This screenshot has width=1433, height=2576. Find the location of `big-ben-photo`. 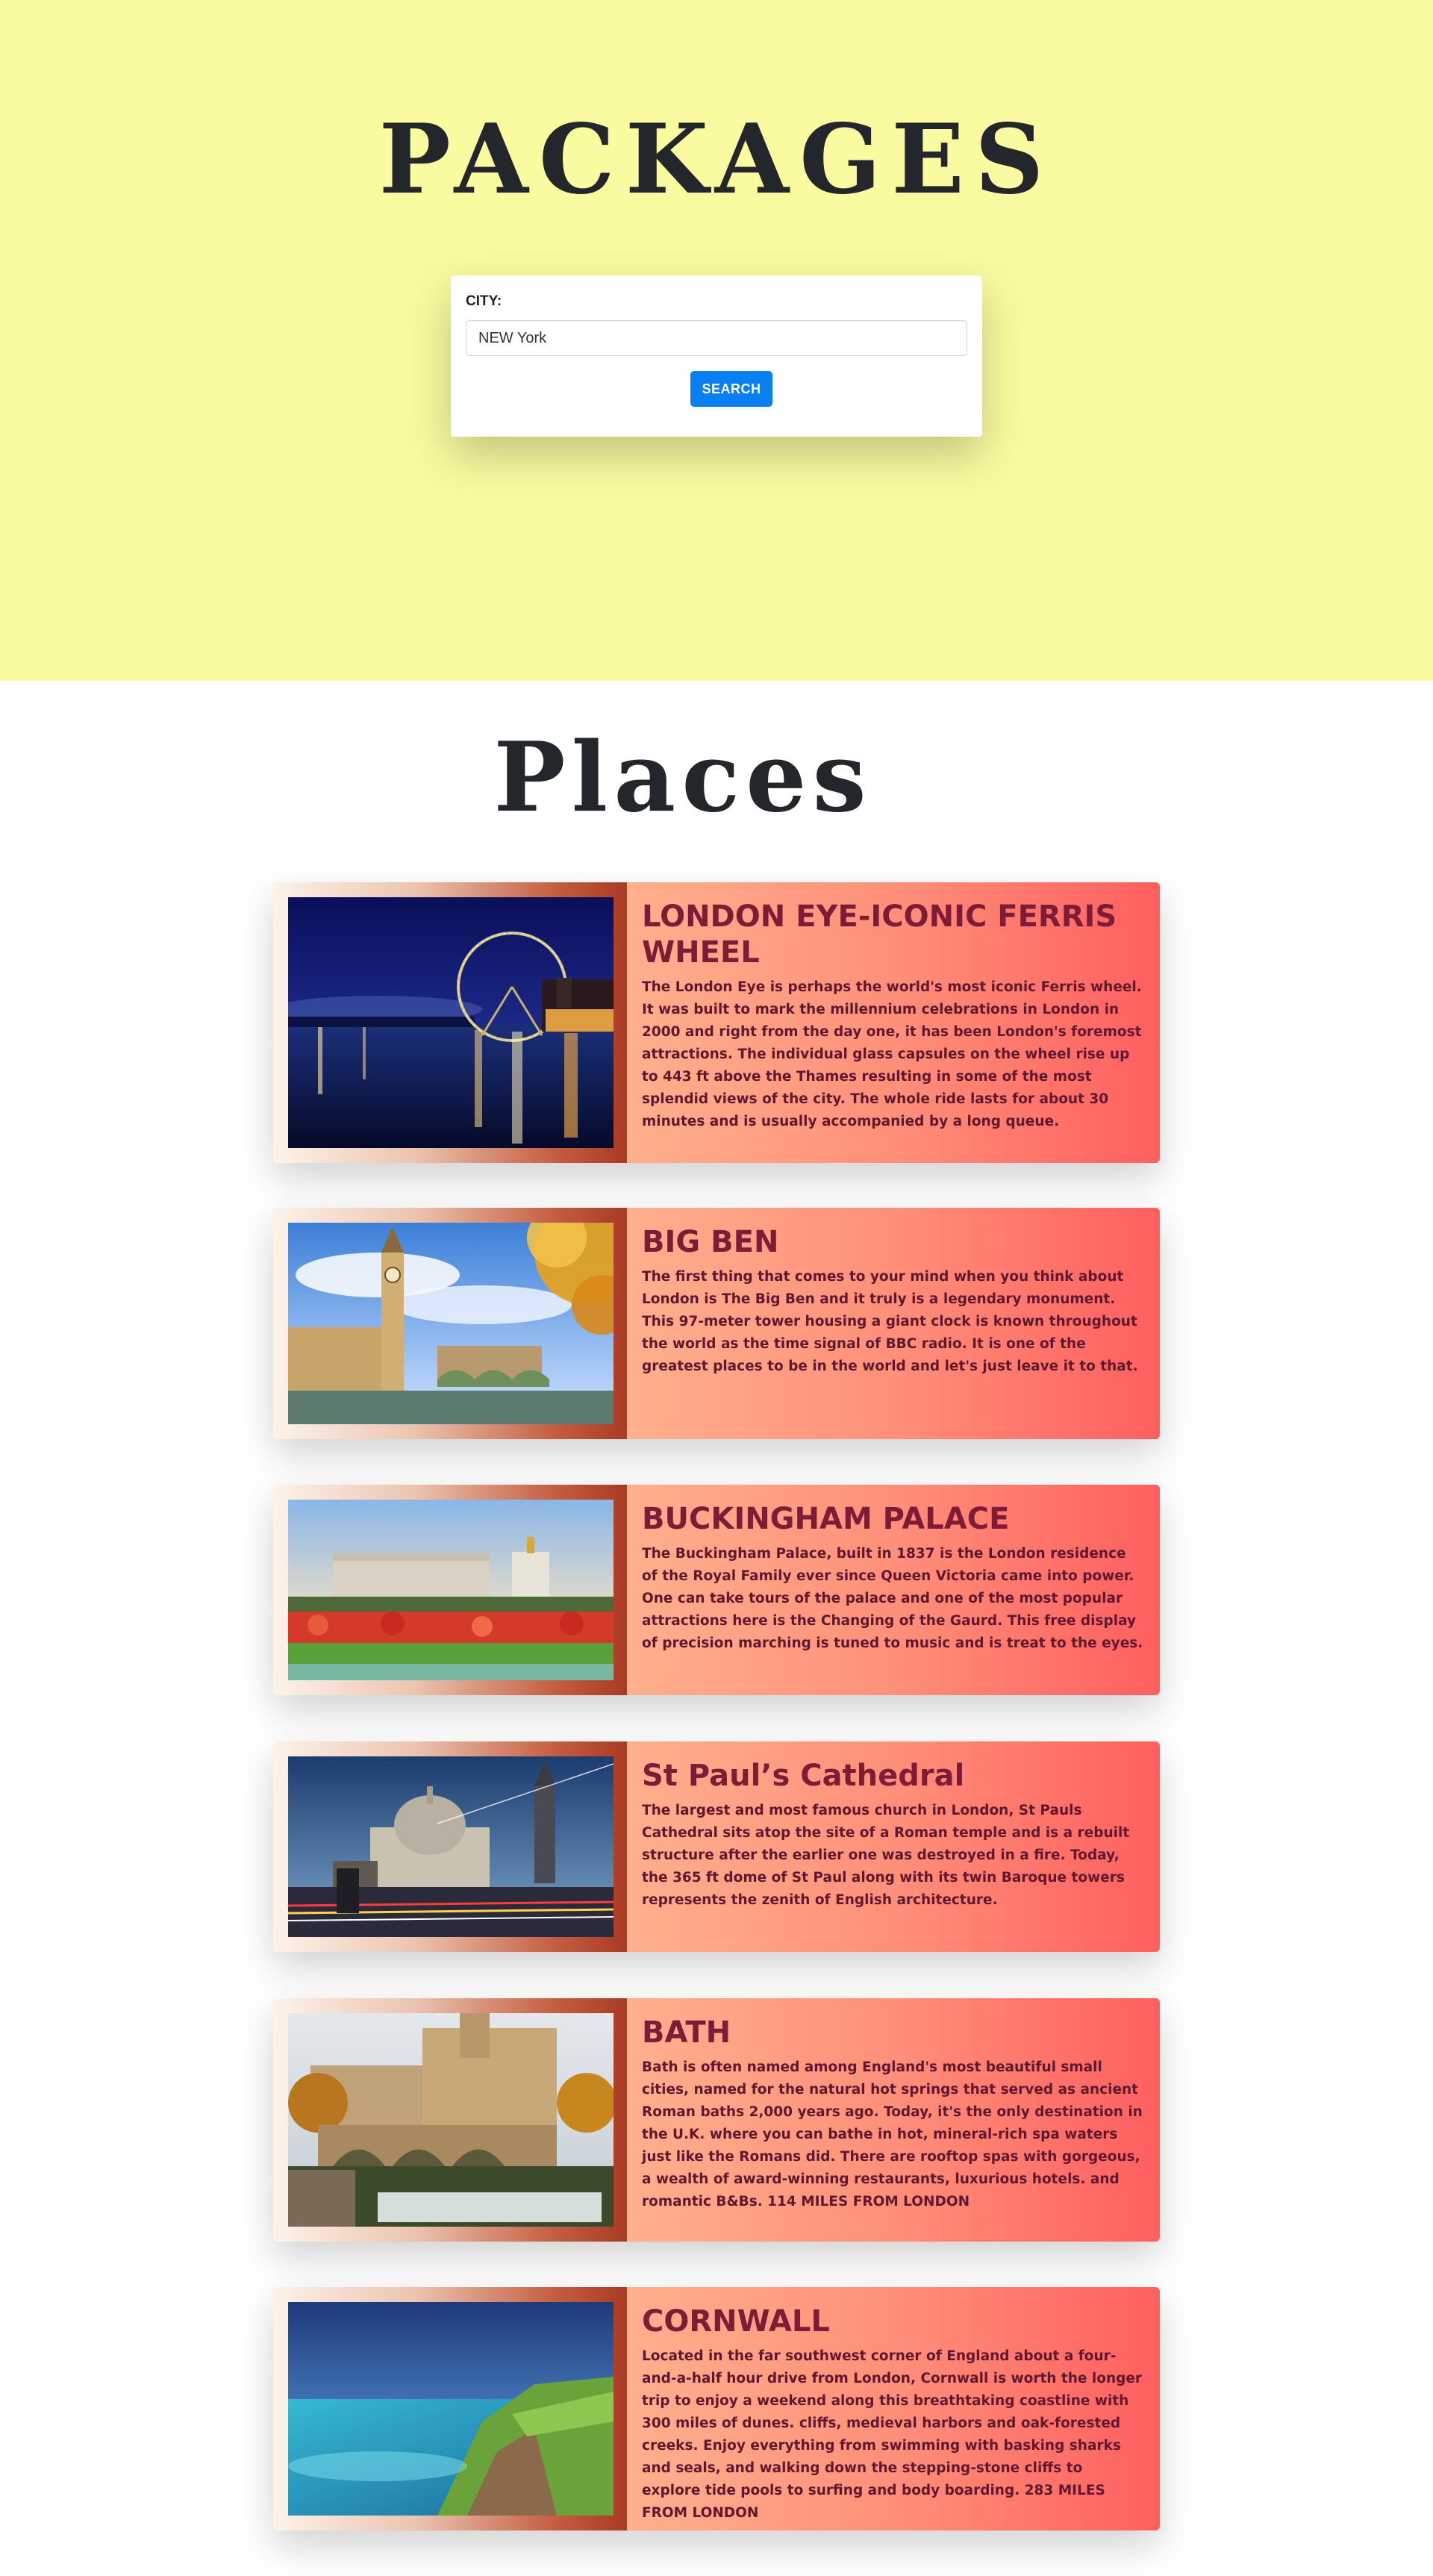

big-ben-photo is located at coordinates (451, 1323).